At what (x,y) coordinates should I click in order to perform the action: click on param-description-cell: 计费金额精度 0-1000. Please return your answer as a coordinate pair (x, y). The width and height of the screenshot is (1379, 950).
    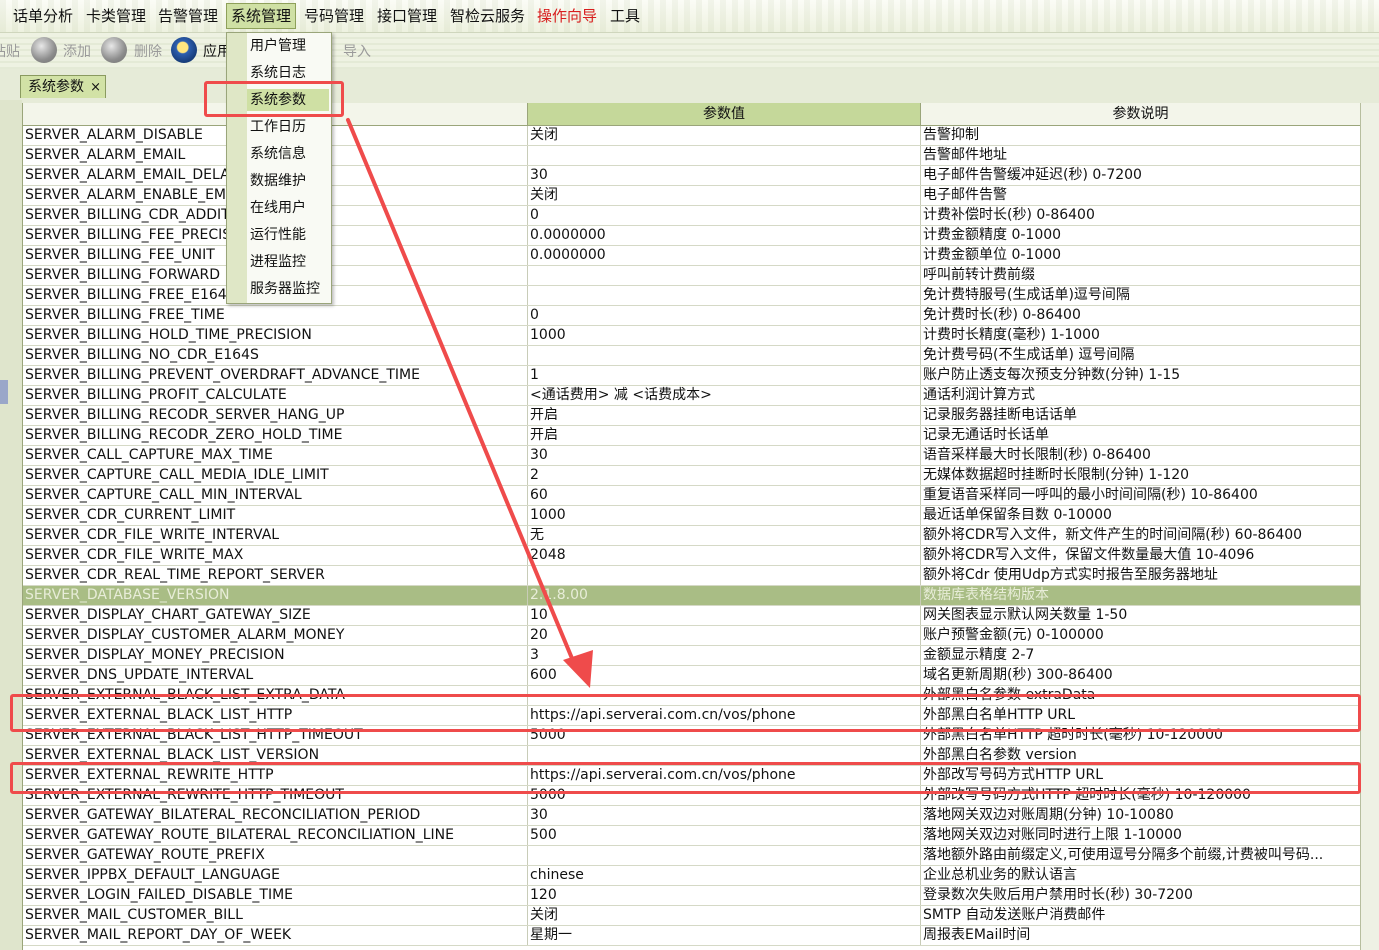
    Looking at the image, I should click on (1141, 235).